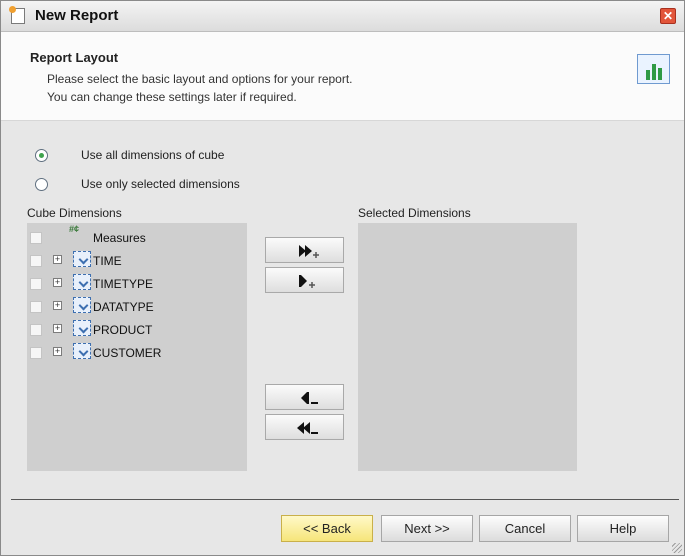 The width and height of the screenshot is (685, 556). What do you see at coordinates (74, 213) in the screenshot?
I see `cube-dimensions-label: Cube Dimensions` at bounding box center [74, 213].